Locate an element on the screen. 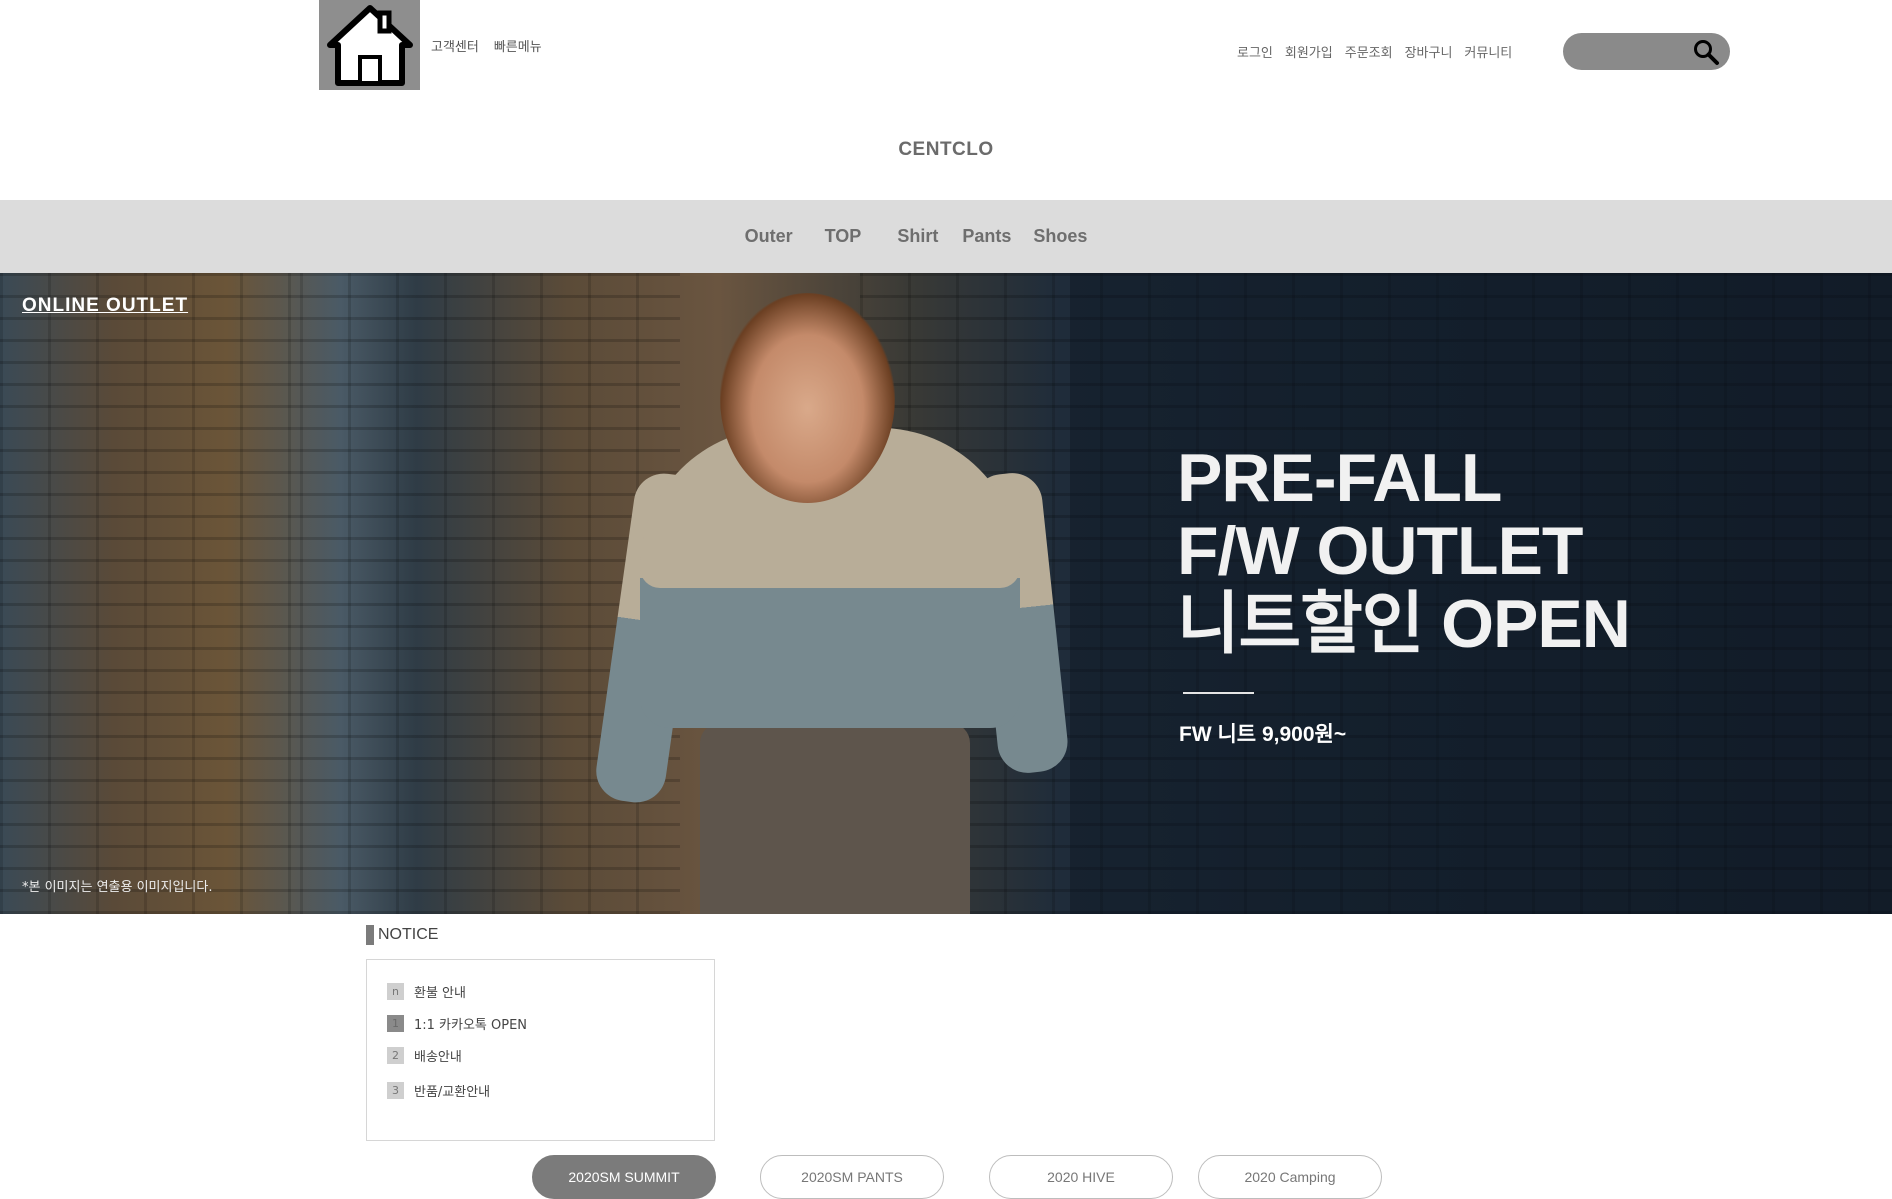 The height and width of the screenshot is (1199, 1892). notice-list: n 환불 안내 1 1:1 카카오톡 OPEN 2 배송안내 3 반품/교환안내 is located at coordinates (540, 1050).